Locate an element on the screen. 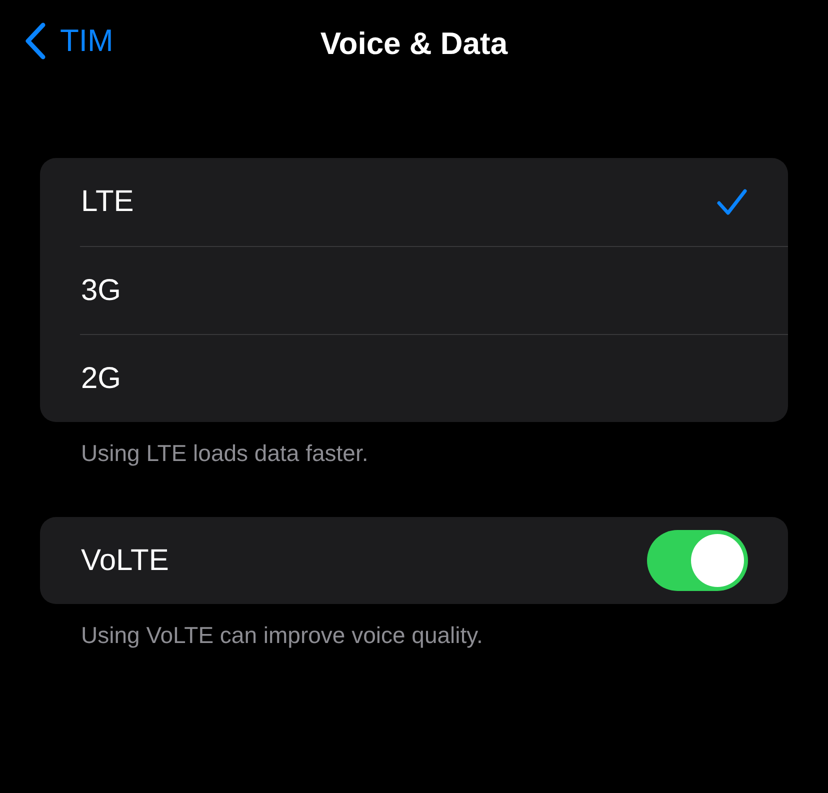 This screenshot has height=793, width=828. network-option: 2G is located at coordinates (434, 378).